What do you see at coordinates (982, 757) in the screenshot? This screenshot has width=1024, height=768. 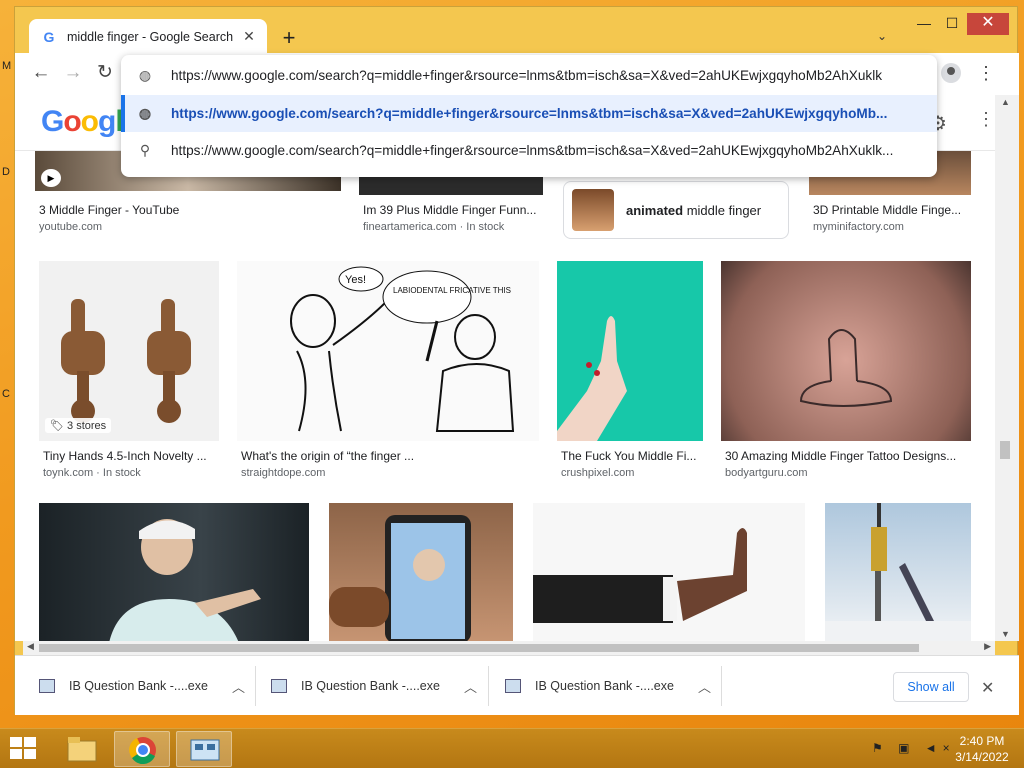 I see `clock-date: 3/14/2022` at bounding box center [982, 757].